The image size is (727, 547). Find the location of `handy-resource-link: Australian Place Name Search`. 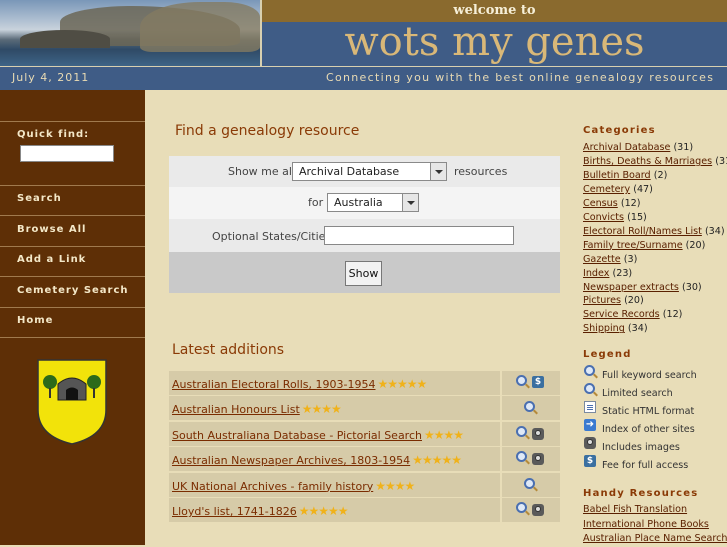

handy-resource-link: Australian Place Name Search is located at coordinates (655, 539).